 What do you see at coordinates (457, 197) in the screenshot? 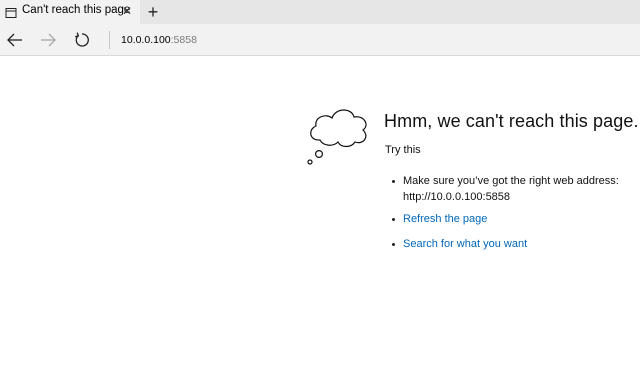
I see `tip-address-url: http://10.0.0.100:5858` at bounding box center [457, 197].